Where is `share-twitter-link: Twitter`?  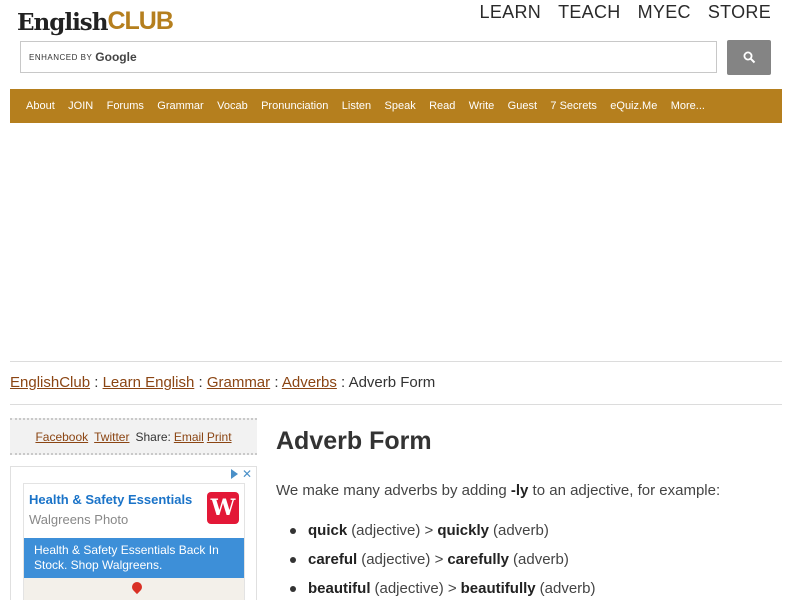
share-twitter-link: Twitter is located at coordinates (111, 437).